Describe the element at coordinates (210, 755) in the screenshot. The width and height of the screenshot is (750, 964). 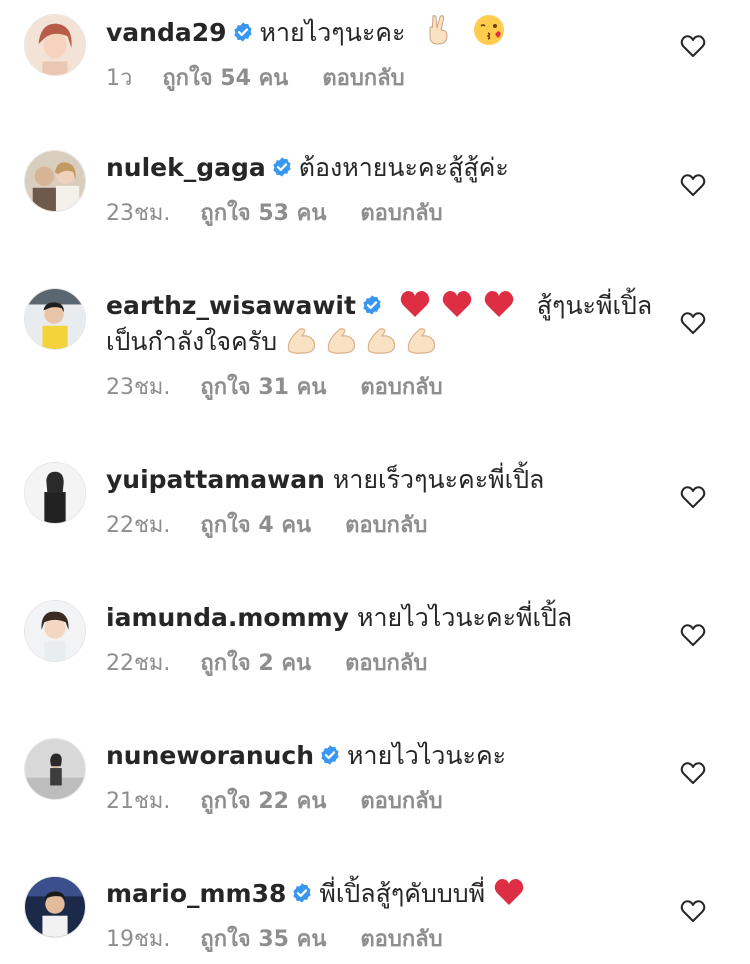
I see `username: nuneworanuch` at that location.